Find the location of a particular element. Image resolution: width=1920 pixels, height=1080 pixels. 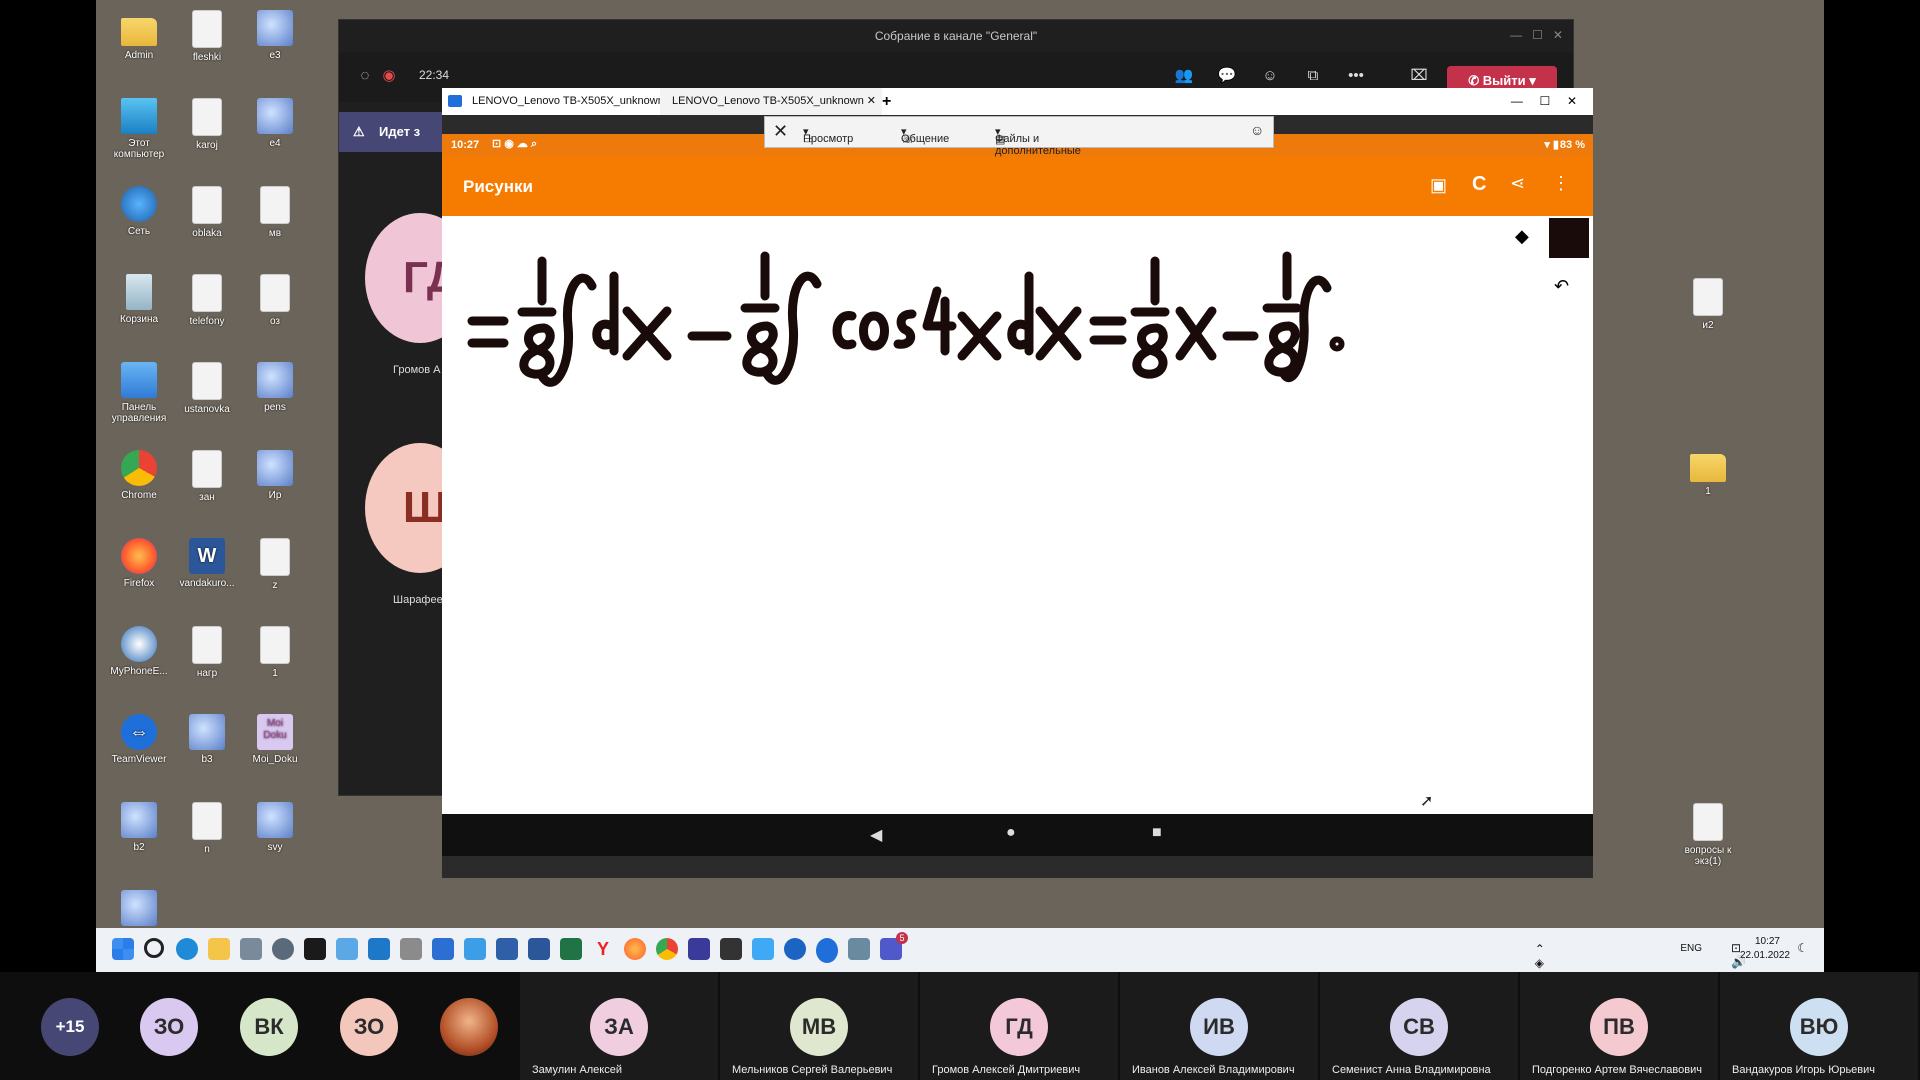

view-menu: ▭ Просмотр ▾ is located at coordinates (828, 135).